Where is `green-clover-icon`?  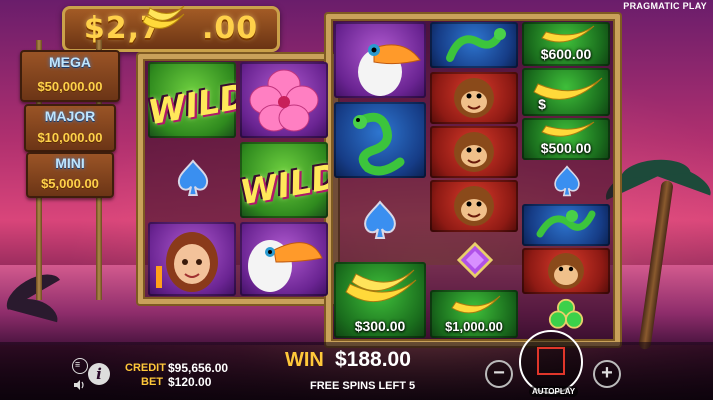
green-clover-icon is located at coordinates (566, 313).